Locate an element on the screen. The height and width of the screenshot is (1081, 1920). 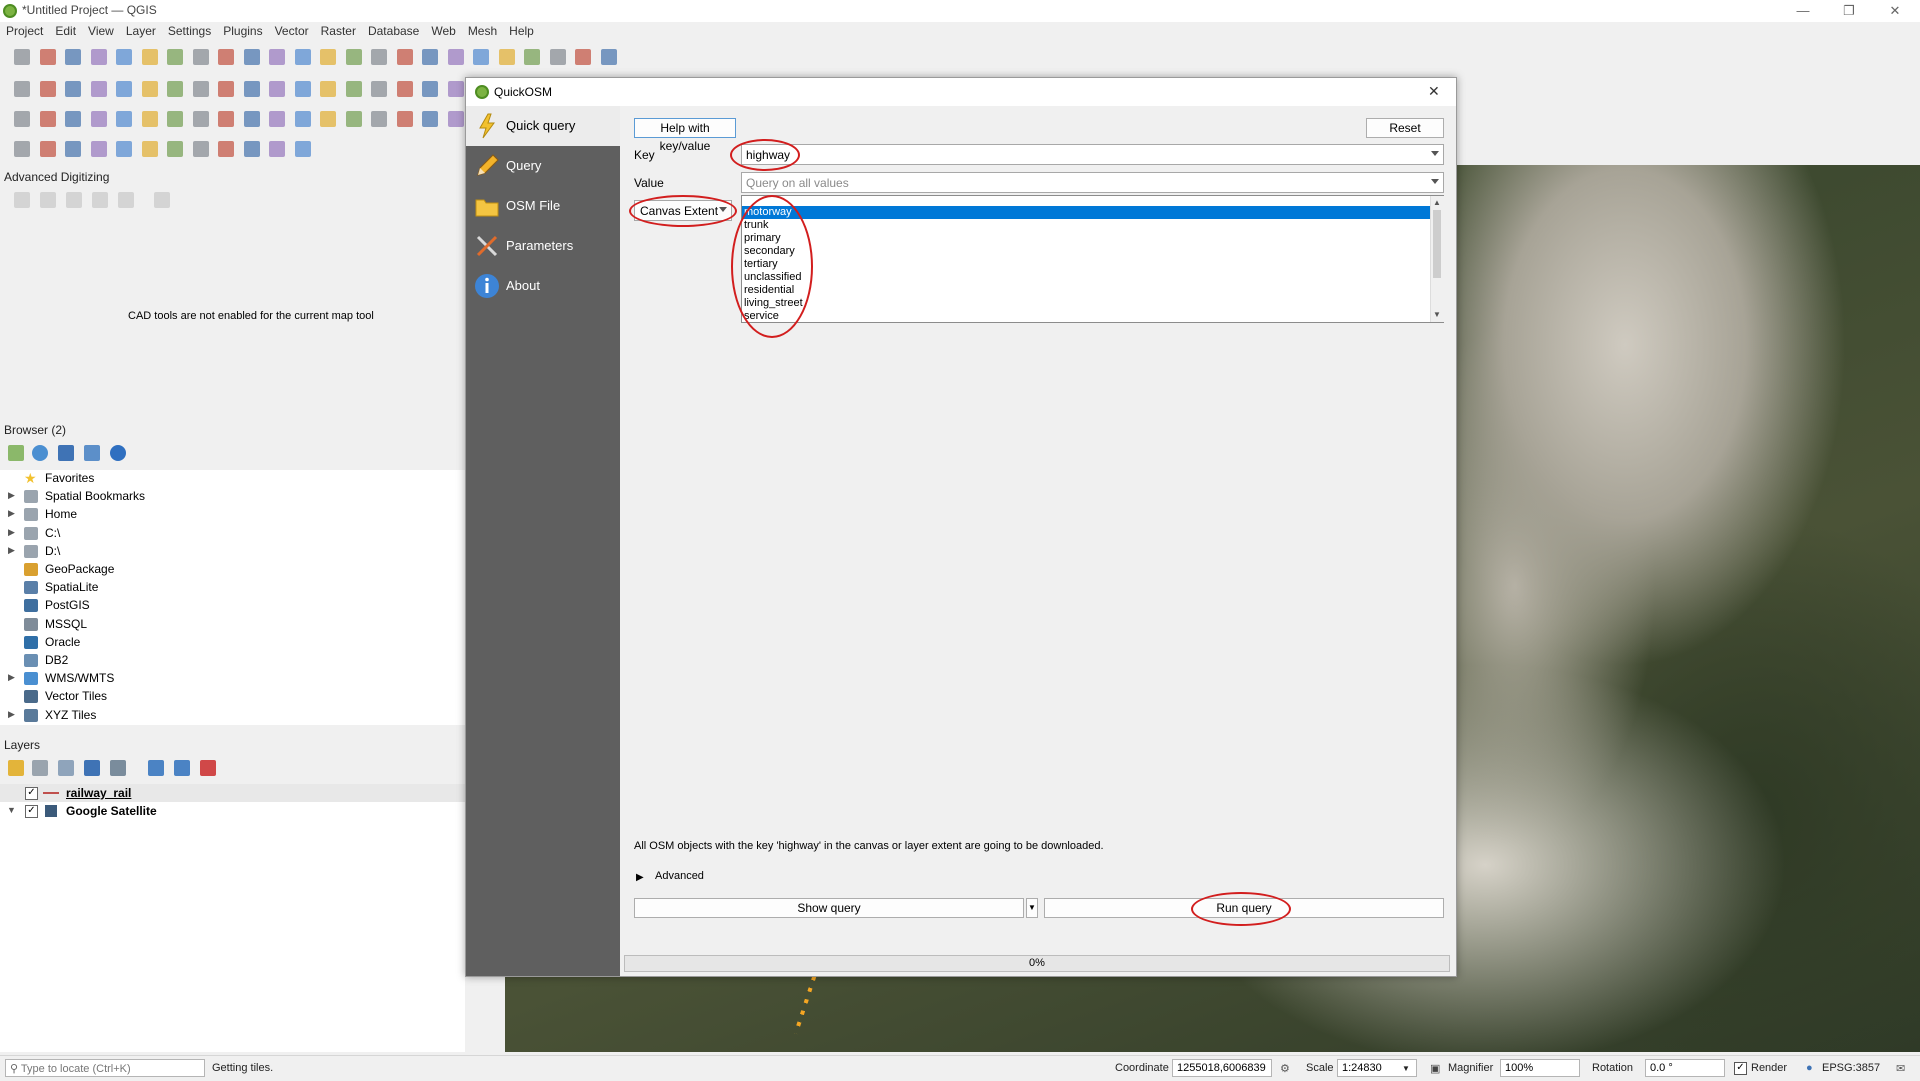
browser-item: ▶ Home is located at coordinates (232, 515).